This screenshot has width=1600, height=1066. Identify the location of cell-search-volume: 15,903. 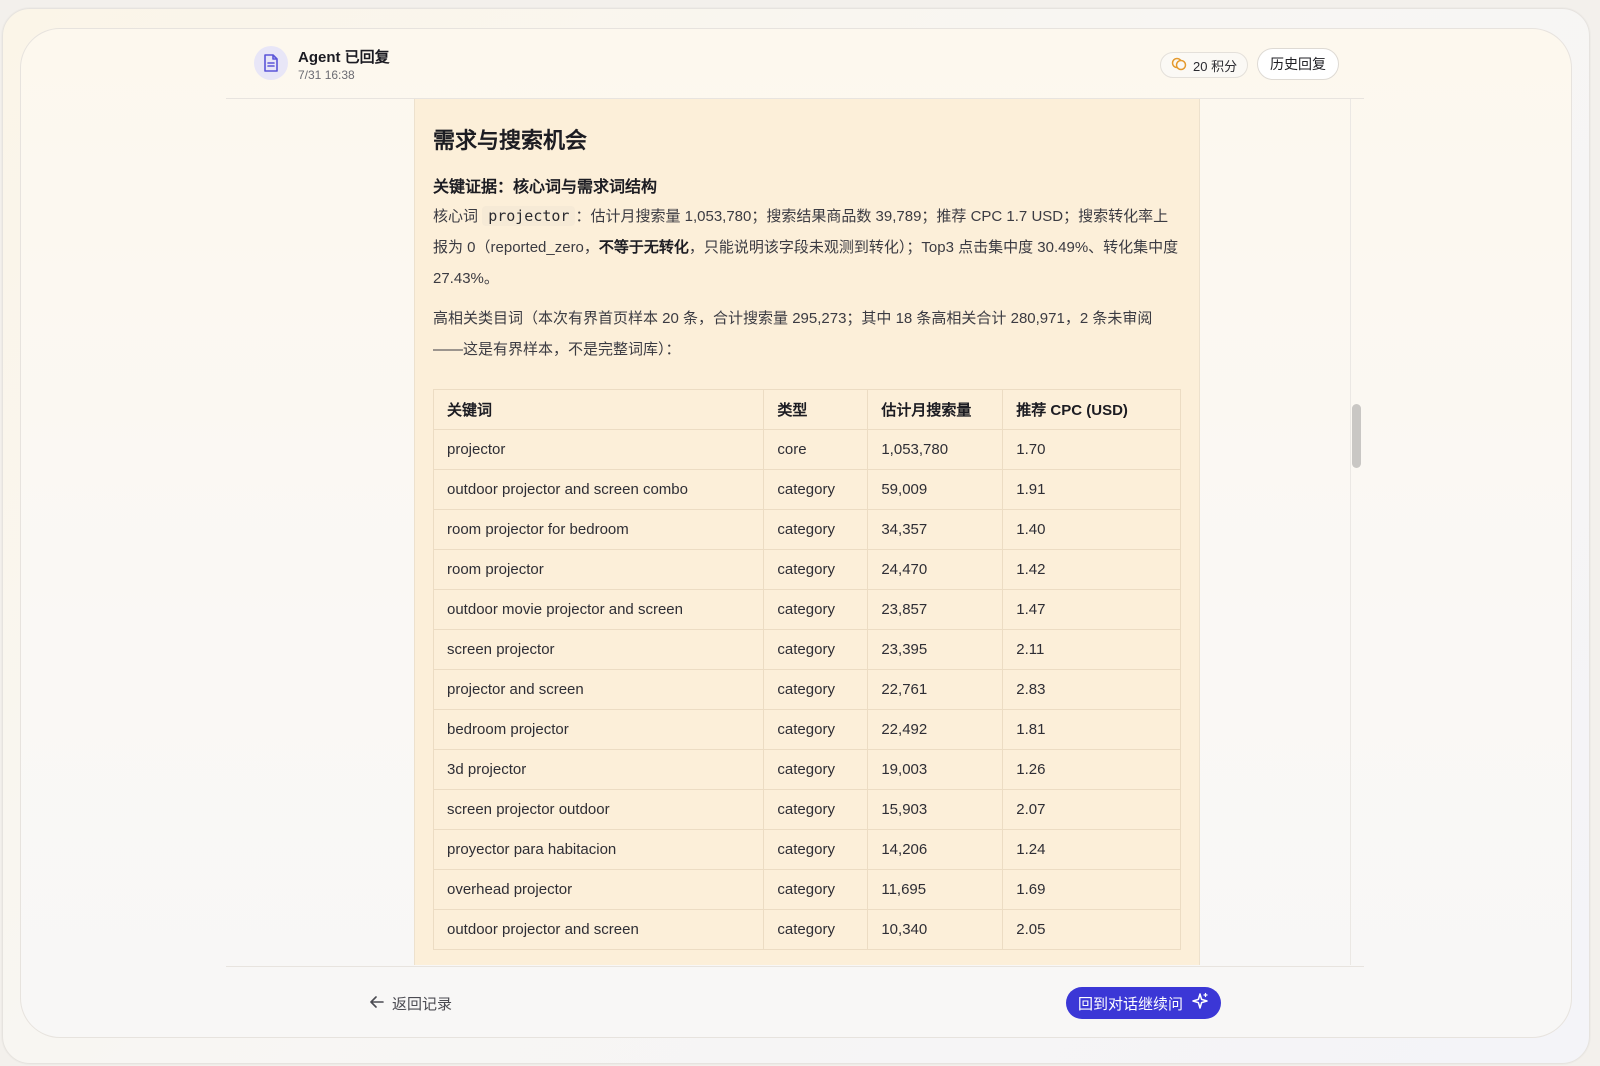
(935, 809).